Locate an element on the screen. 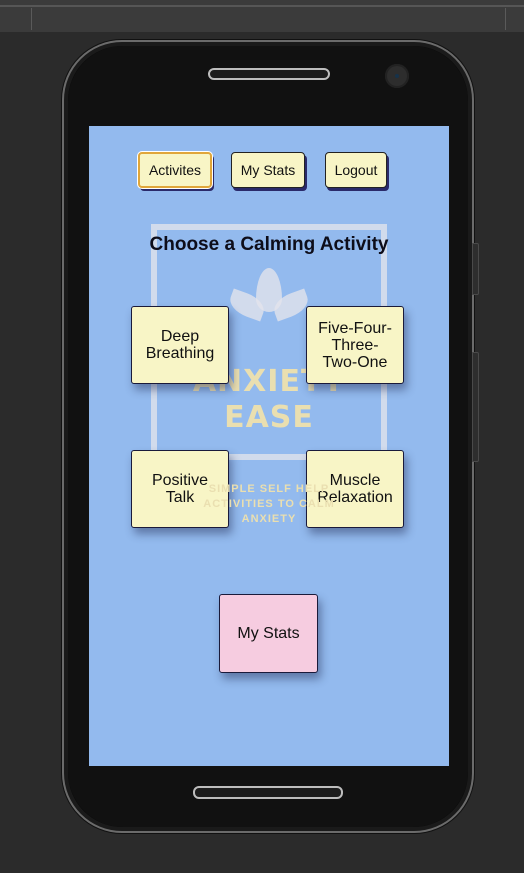 This screenshot has width=524, height=873. activity-five-four-three-two-one-button: Five-Four- Three- Two-One is located at coordinates (355, 345).